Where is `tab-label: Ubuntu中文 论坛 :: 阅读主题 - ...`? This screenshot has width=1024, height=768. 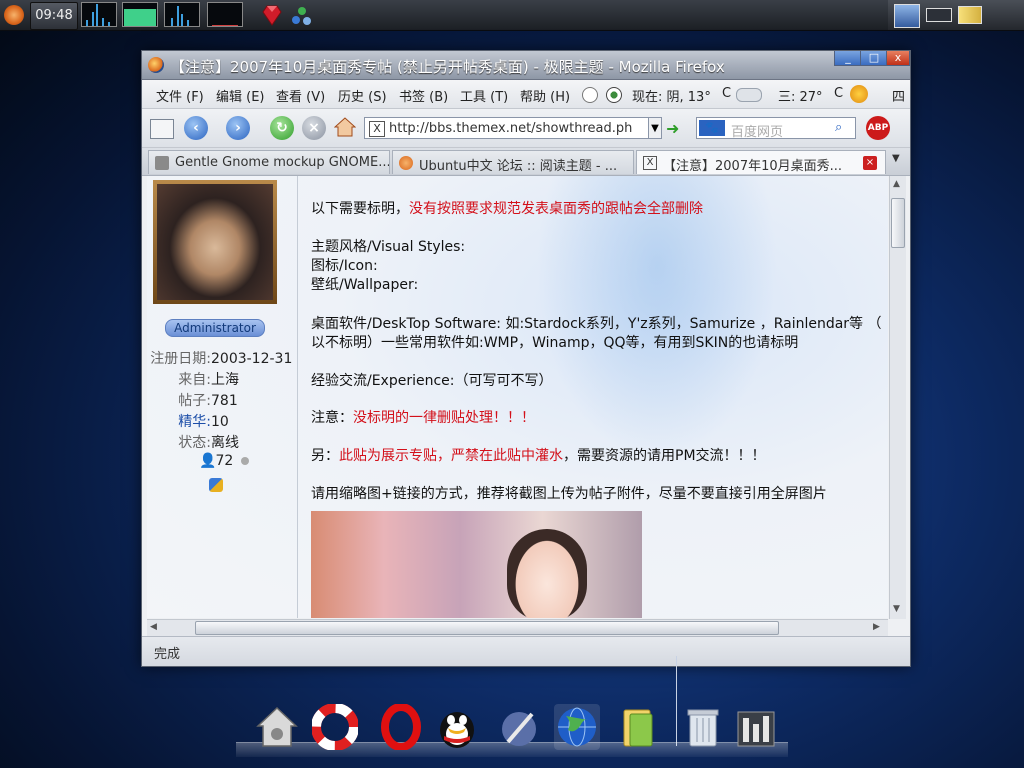 tab-label: Ubuntu中文 论坛 :: 阅读主题 - ... is located at coordinates (518, 166).